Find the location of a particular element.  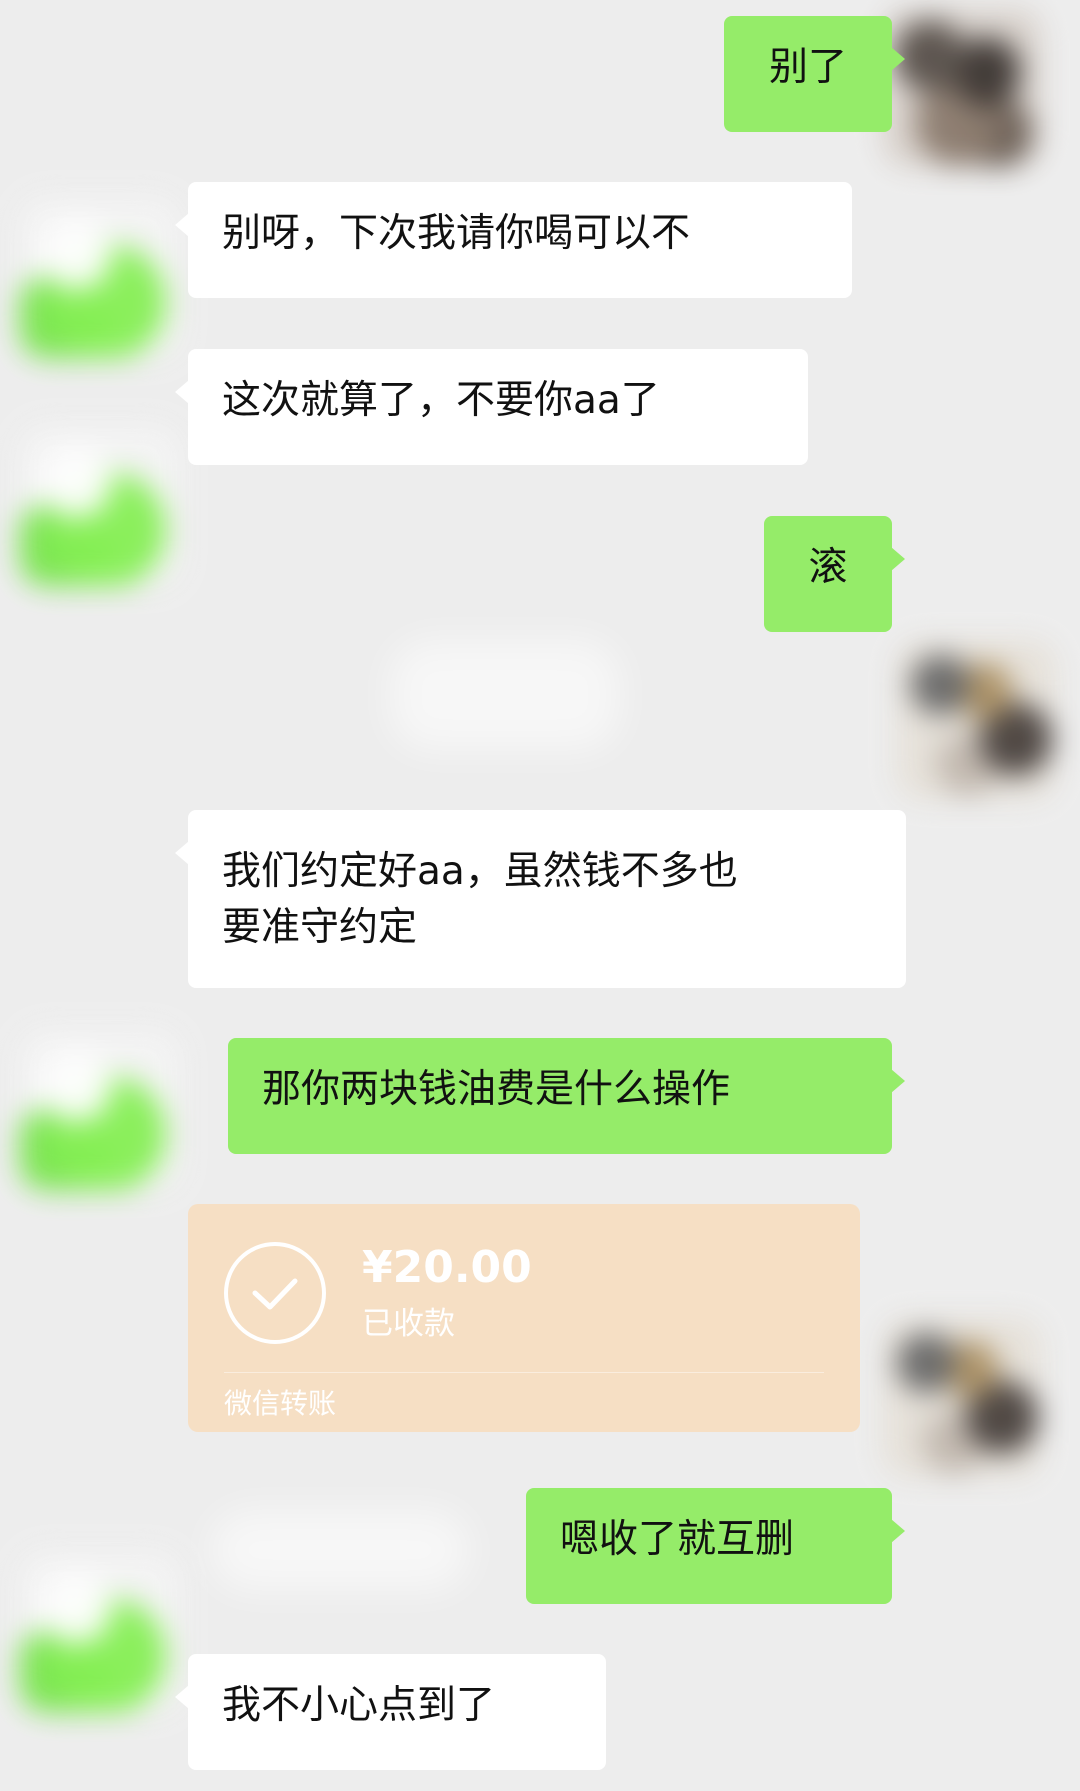

transfer-status: 已收款 is located at coordinates (408, 1324).